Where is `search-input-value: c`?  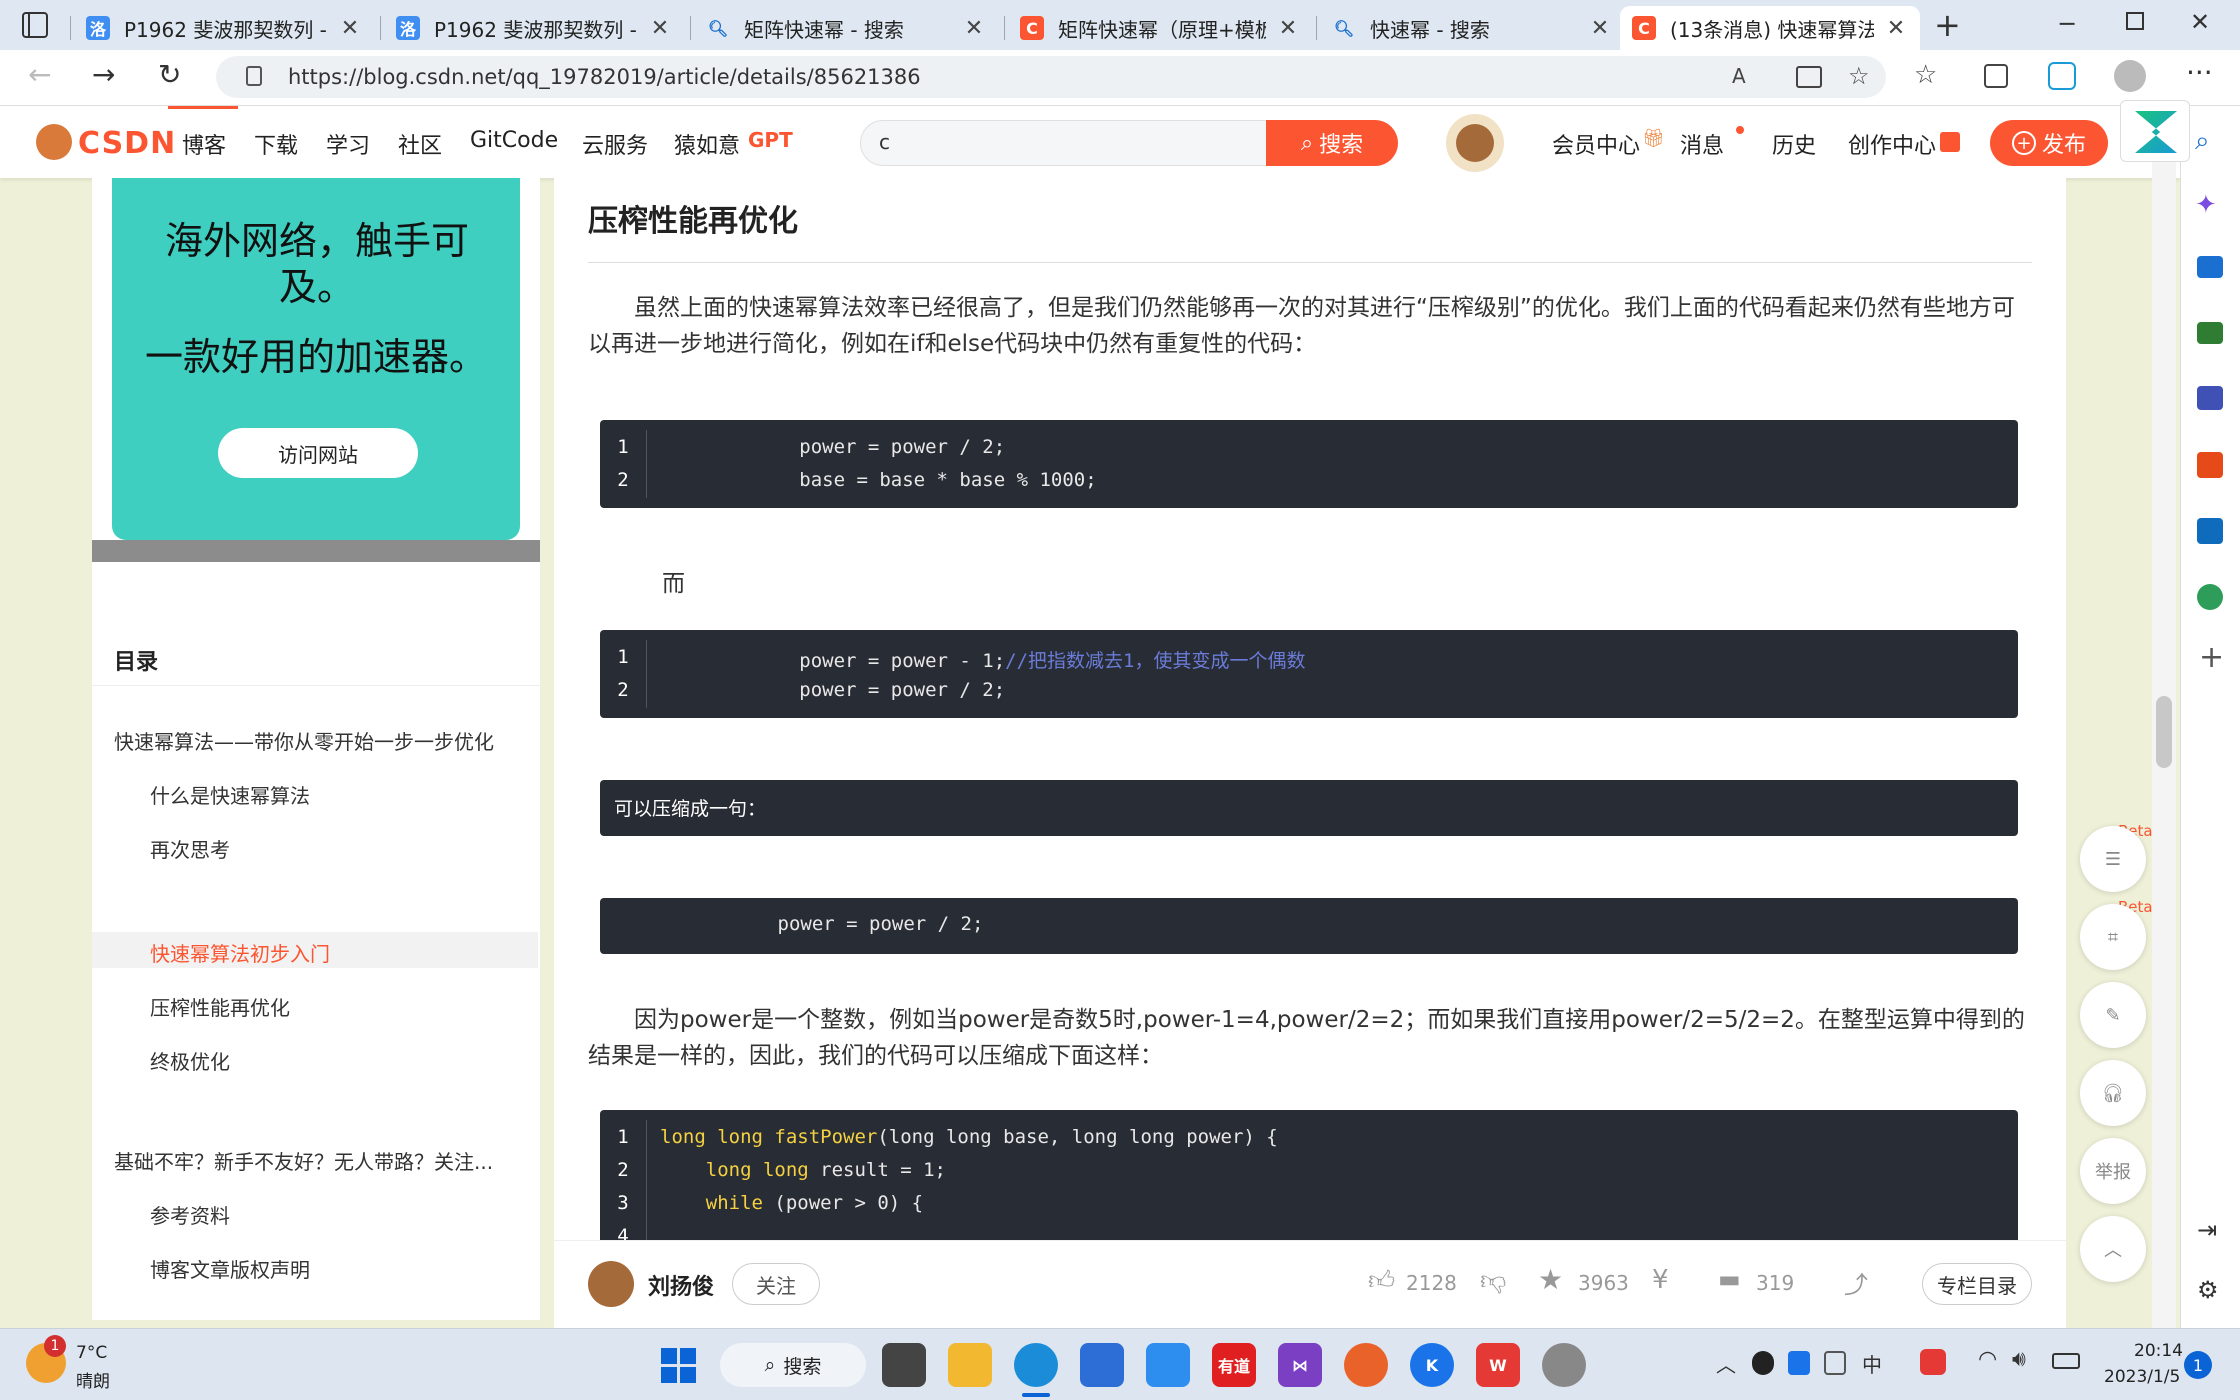
search-input-value: c is located at coordinates (884, 142).